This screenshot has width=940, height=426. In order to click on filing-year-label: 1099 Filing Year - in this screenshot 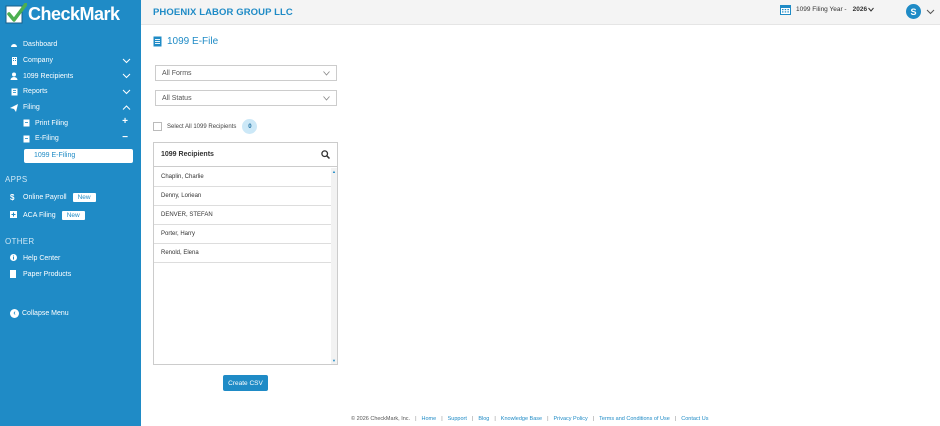, I will do `click(821, 9)`.